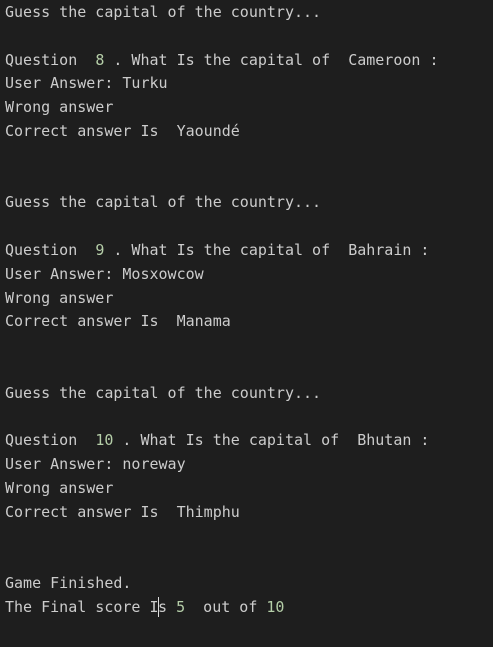 The width and height of the screenshot is (493, 647). What do you see at coordinates (384, 440) in the screenshot?
I see `question-country: Bhutan` at bounding box center [384, 440].